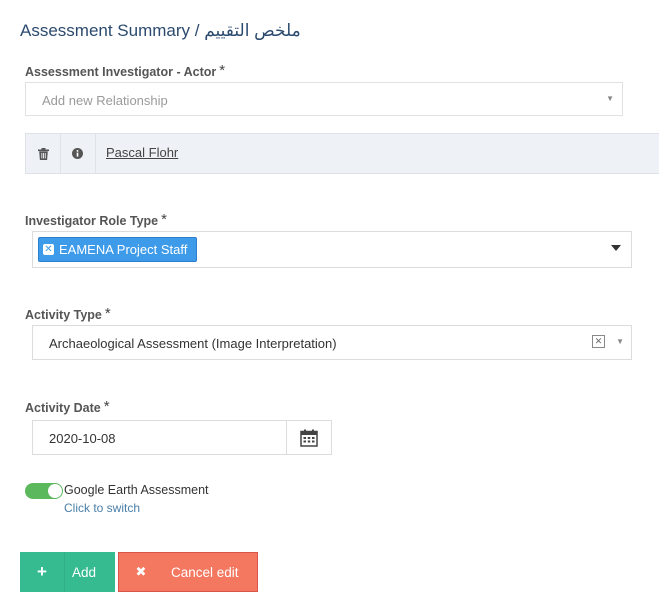  What do you see at coordinates (67, 572) in the screenshot?
I see `add-button: + Add` at bounding box center [67, 572].